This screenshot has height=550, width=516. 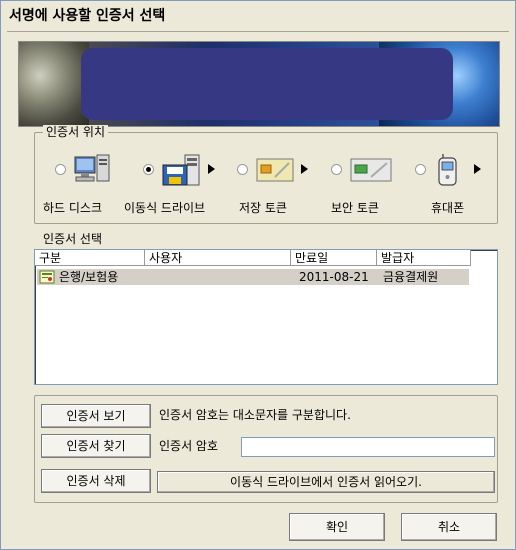 I want to click on storage-token-icon, so click(x=275, y=170).